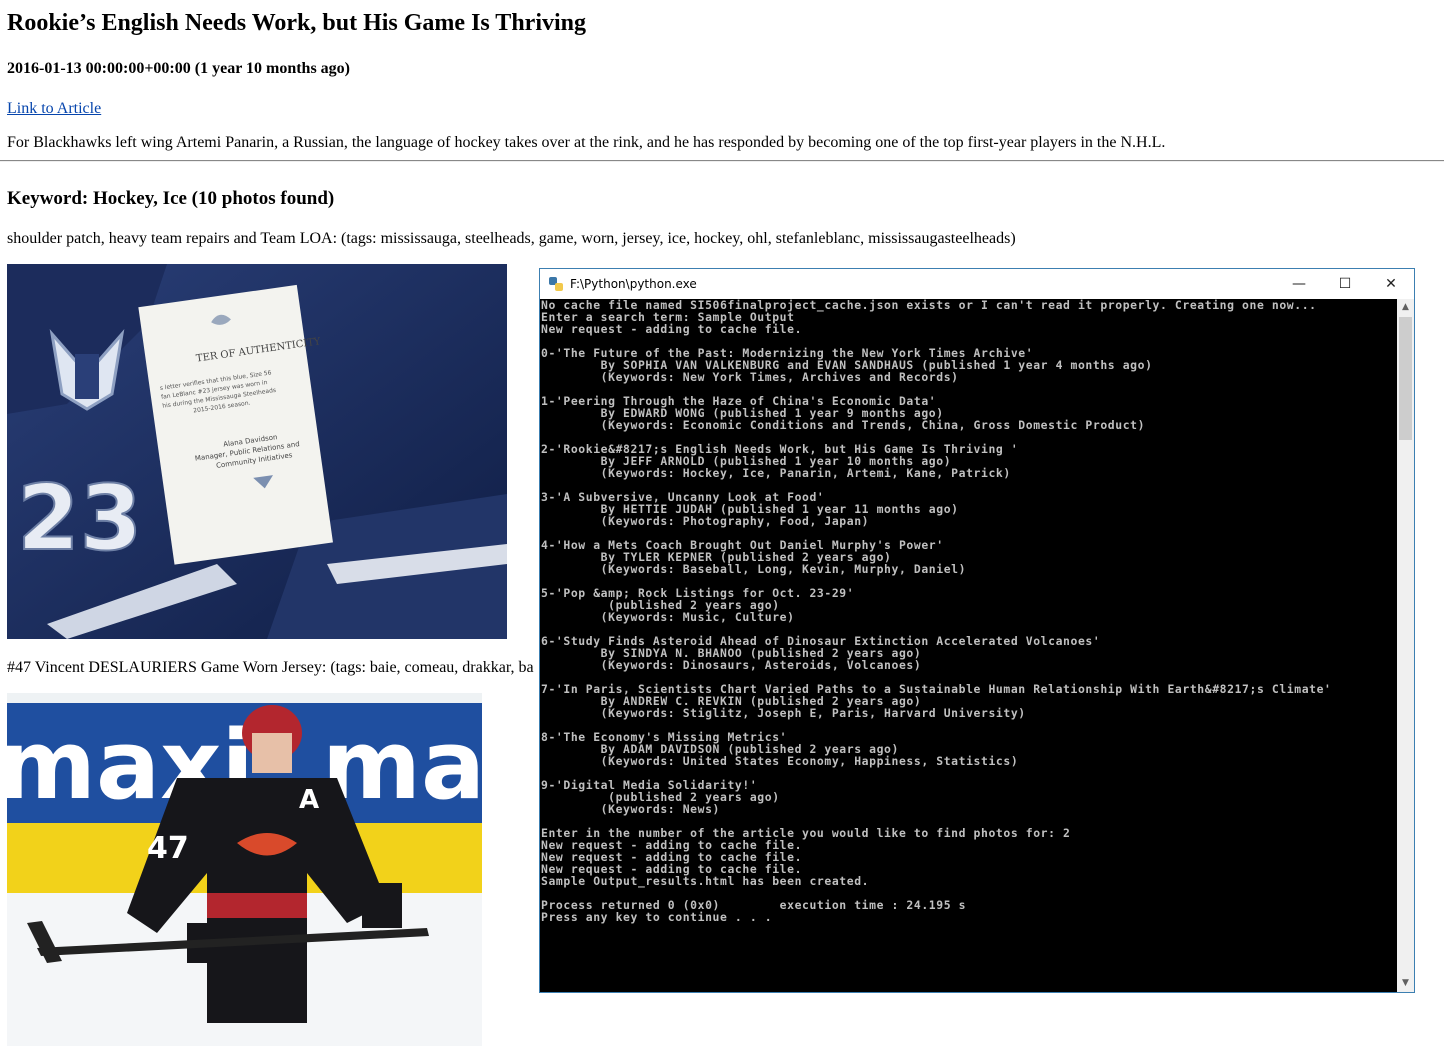  What do you see at coordinates (657, 917) in the screenshot?
I see `console-line: Press any key to continue . . .` at bounding box center [657, 917].